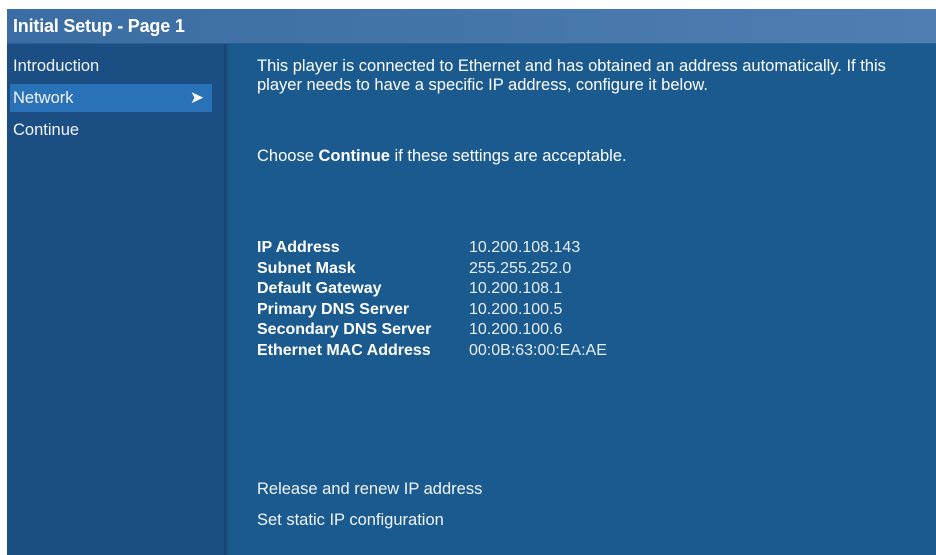  I want to click on info-row-default-gateway: Default Gateway 10.200.108.1, so click(432, 289).